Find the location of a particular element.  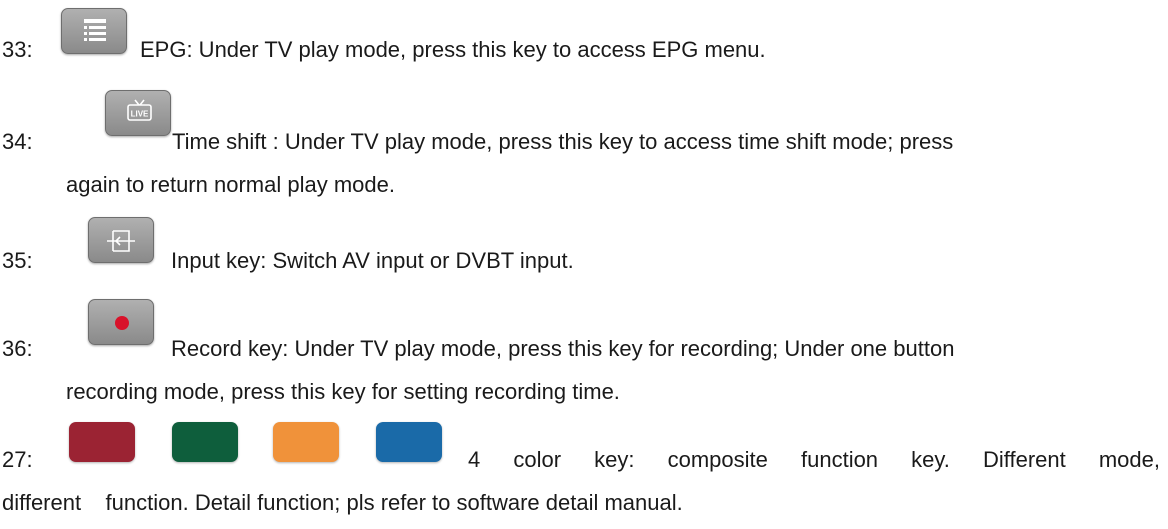

item-number: 36: is located at coordinates (17, 348).